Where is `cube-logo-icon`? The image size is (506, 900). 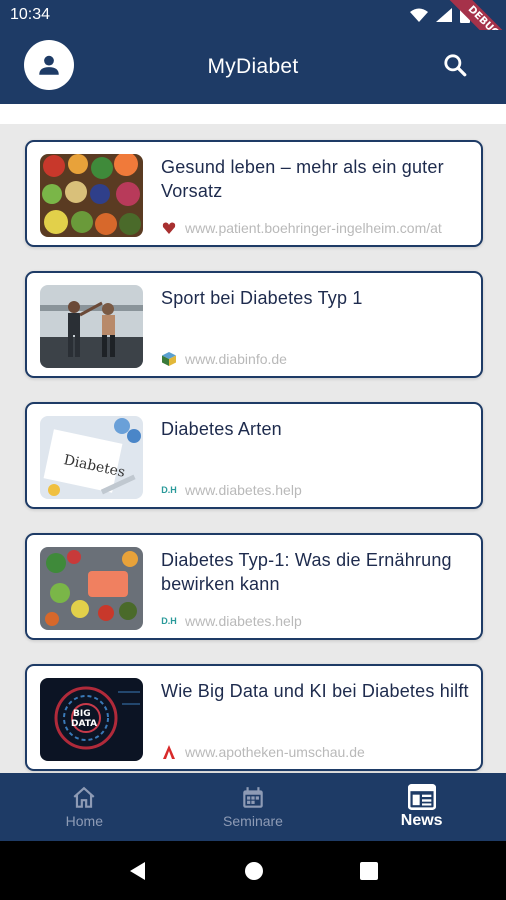
cube-logo-icon is located at coordinates (169, 359).